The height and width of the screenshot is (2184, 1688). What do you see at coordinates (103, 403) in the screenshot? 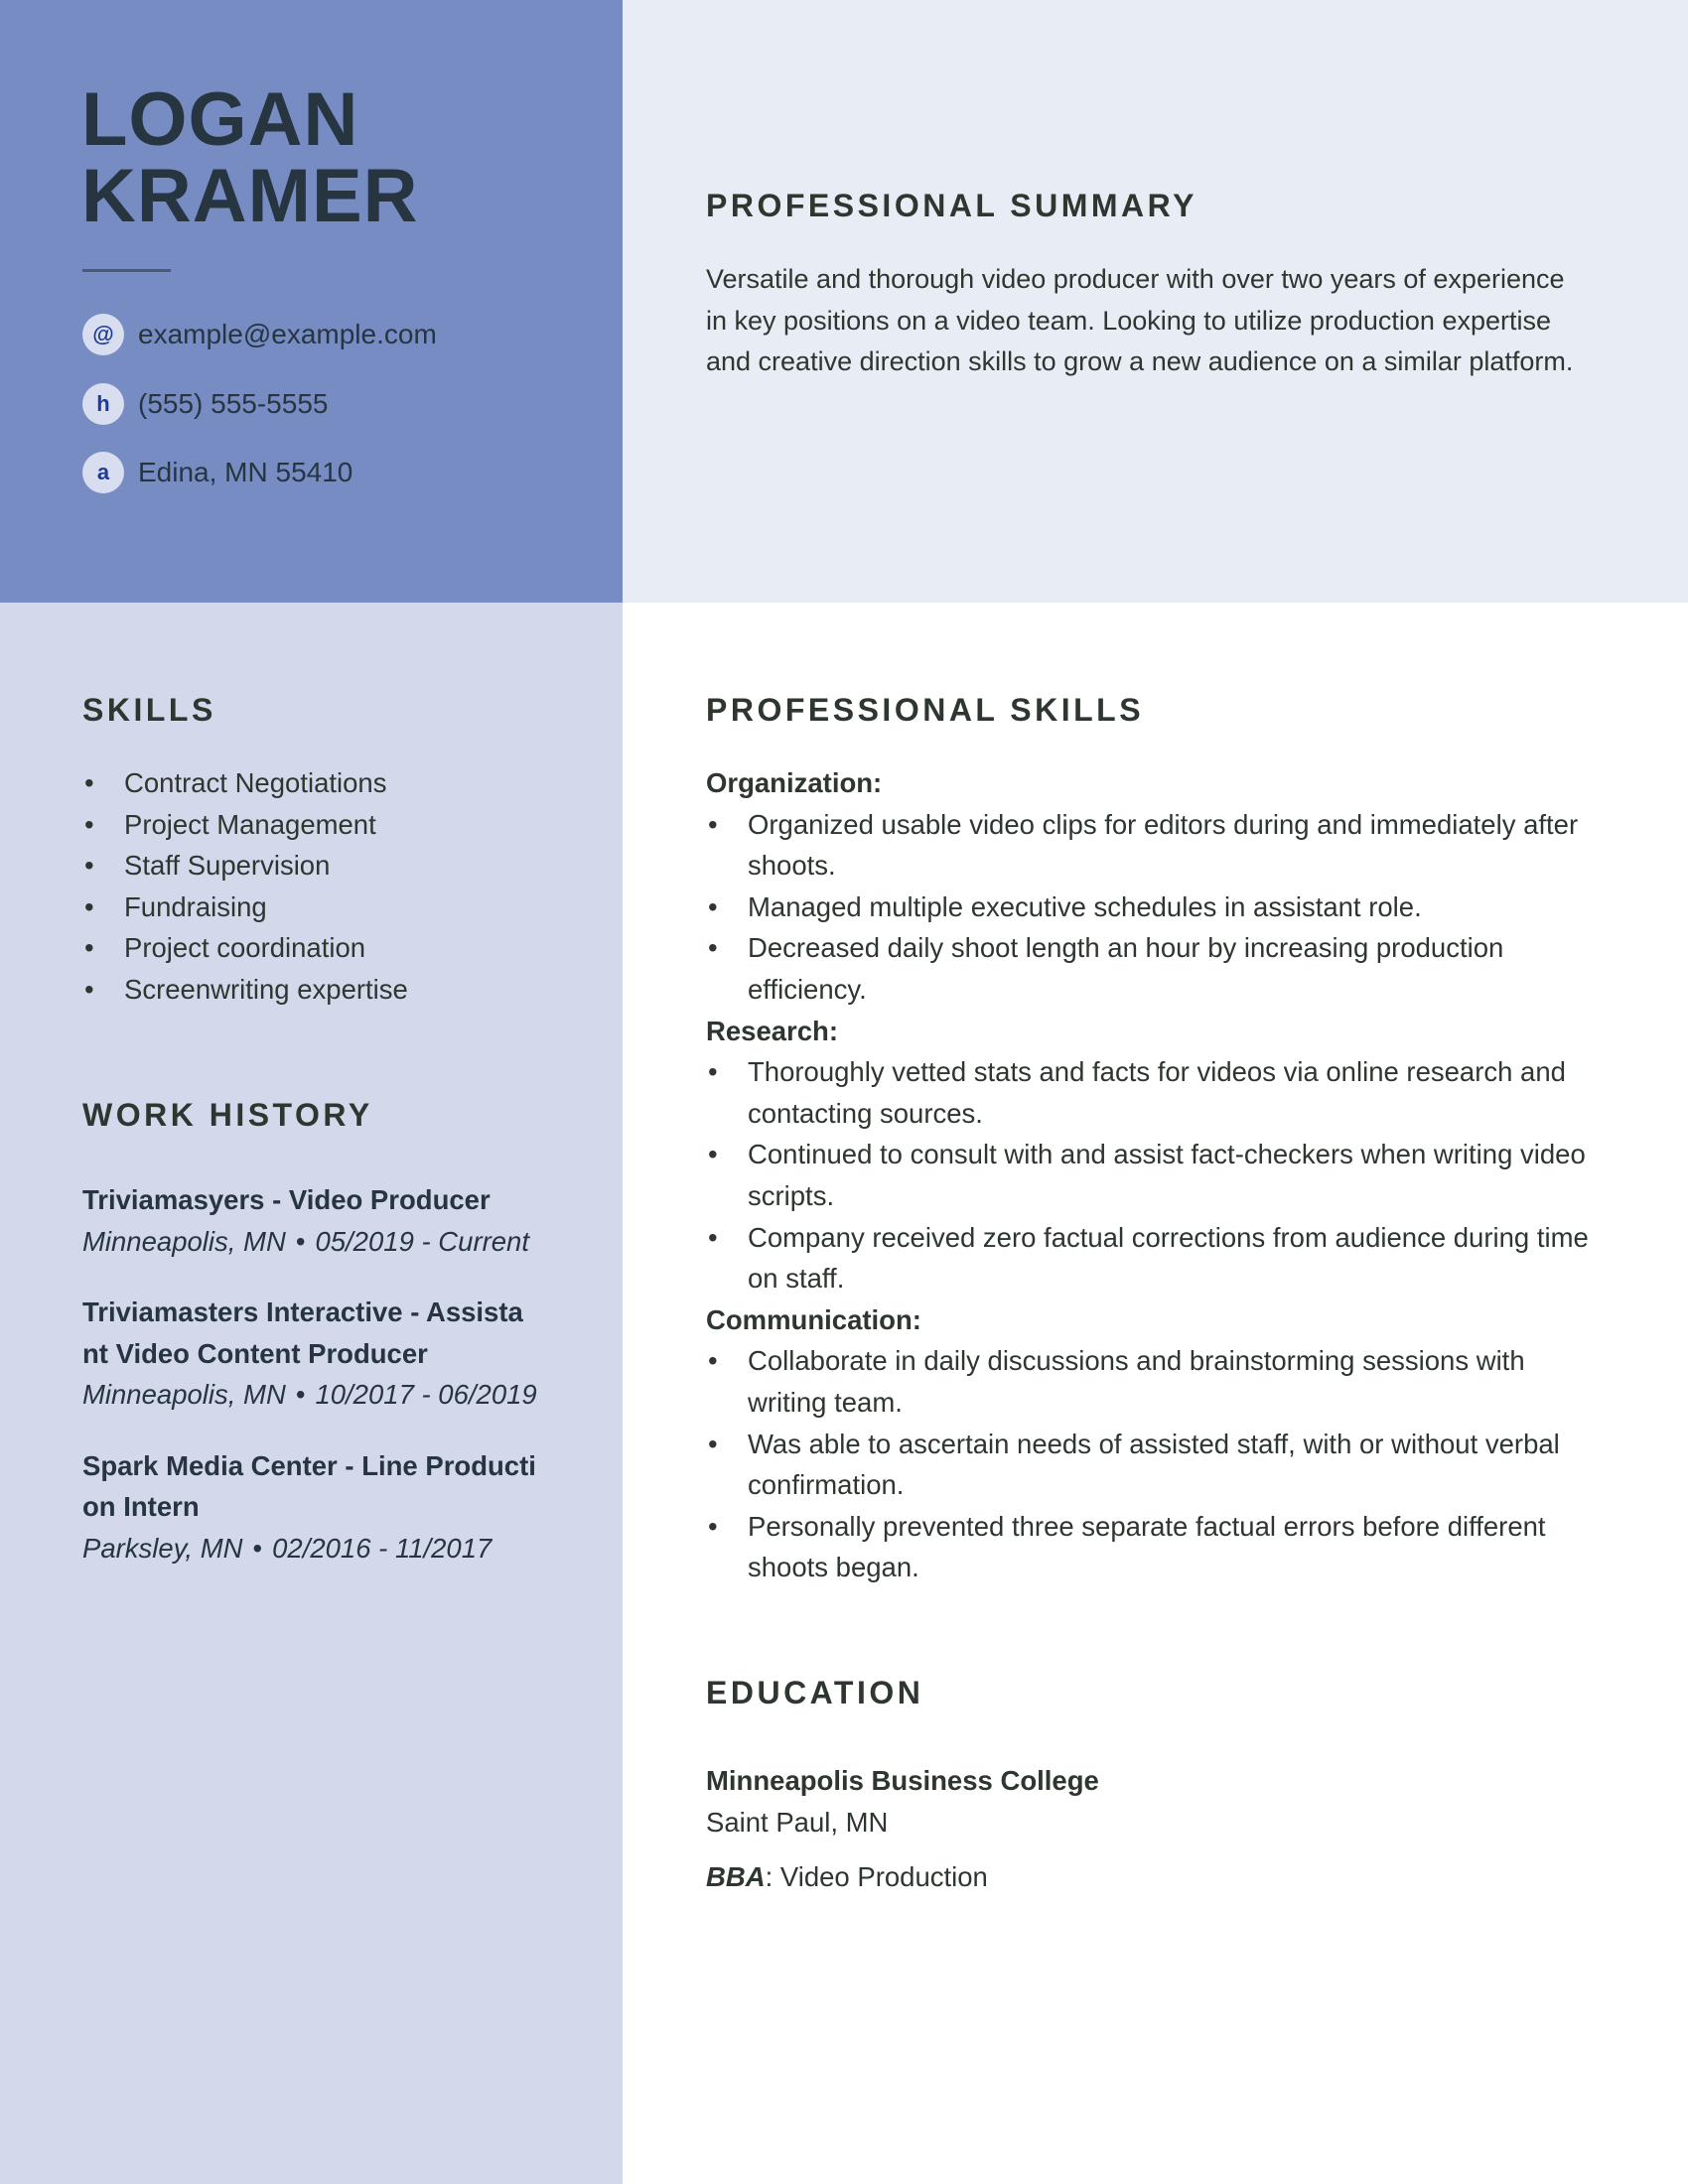
I see `phone-icon: h` at bounding box center [103, 403].